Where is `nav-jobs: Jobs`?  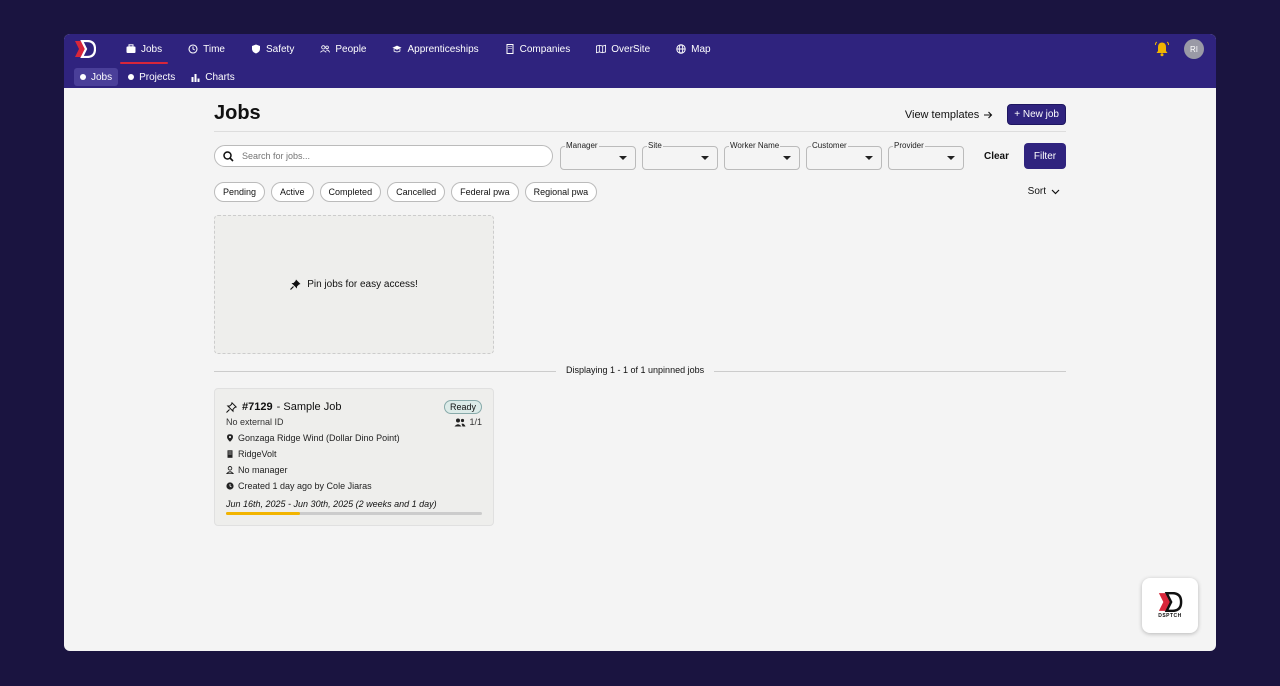 nav-jobs: Jobs is located at coordinates (144, 49).